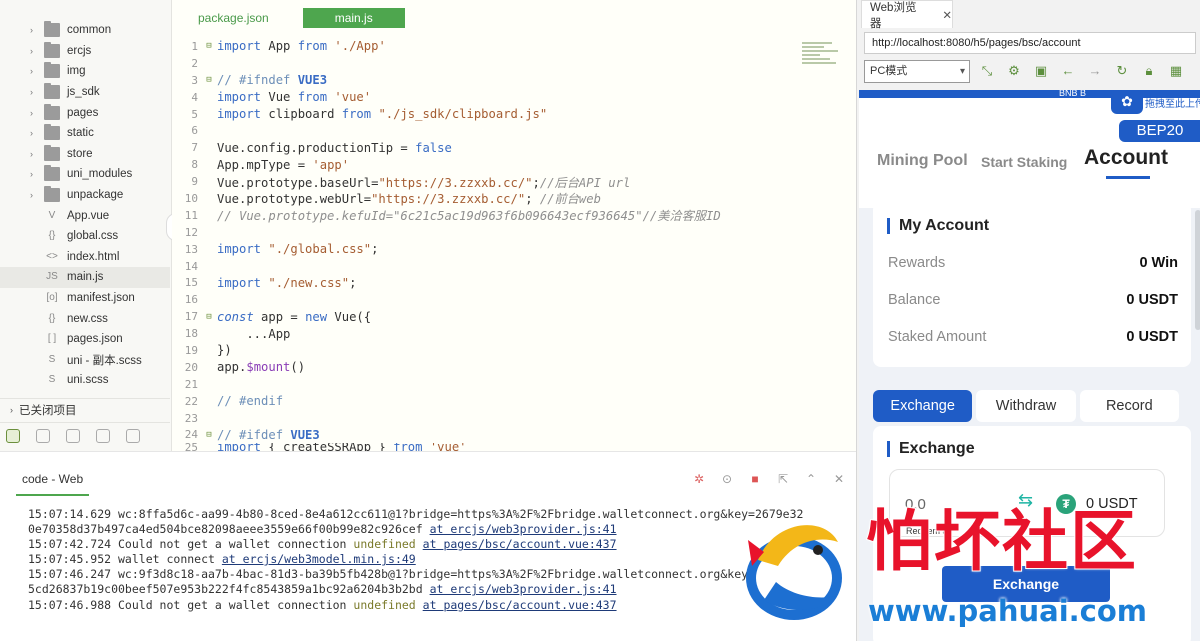 This screenshot has width=1200, height=641. What do you see at coordinates (783, 479) in the screenshot?
I see `export-icon: ⇱` at bounding box center [783, 479].